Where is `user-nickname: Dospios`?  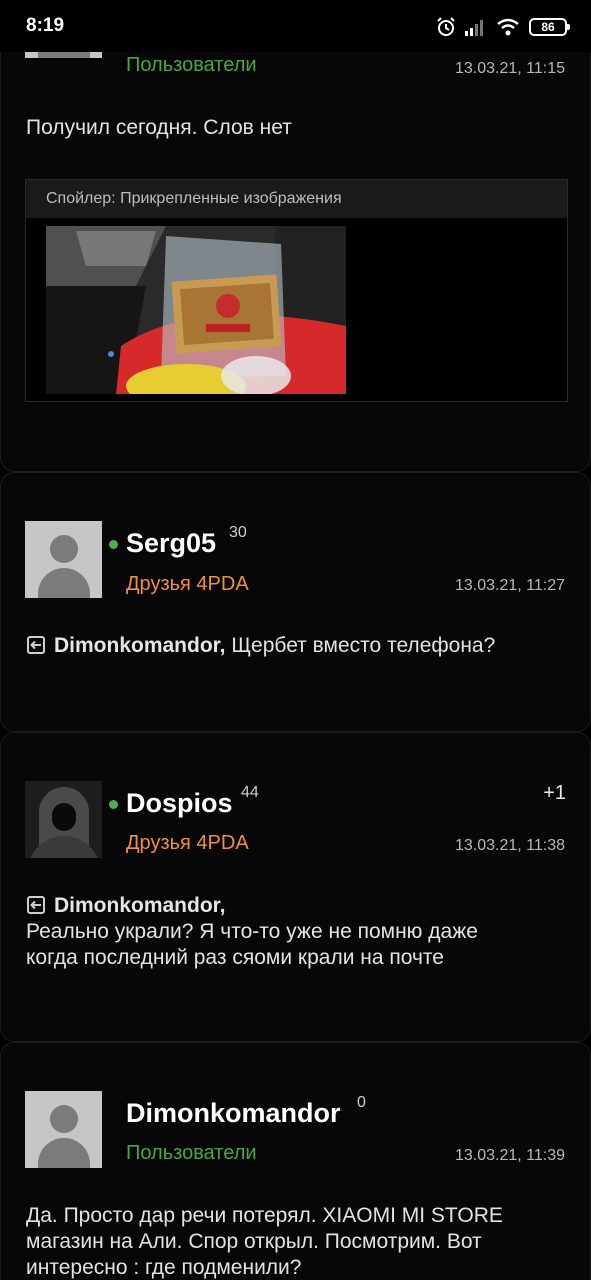 user-nickname: Dospios is located at coordinates (179, 803).